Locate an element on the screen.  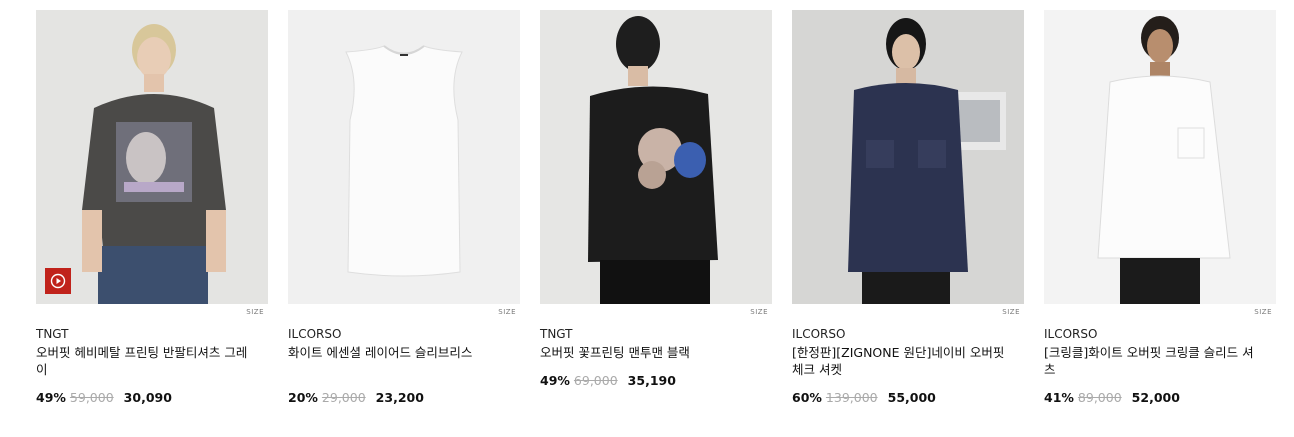
original-price: 29,000 is located at coordinates (343, 397).